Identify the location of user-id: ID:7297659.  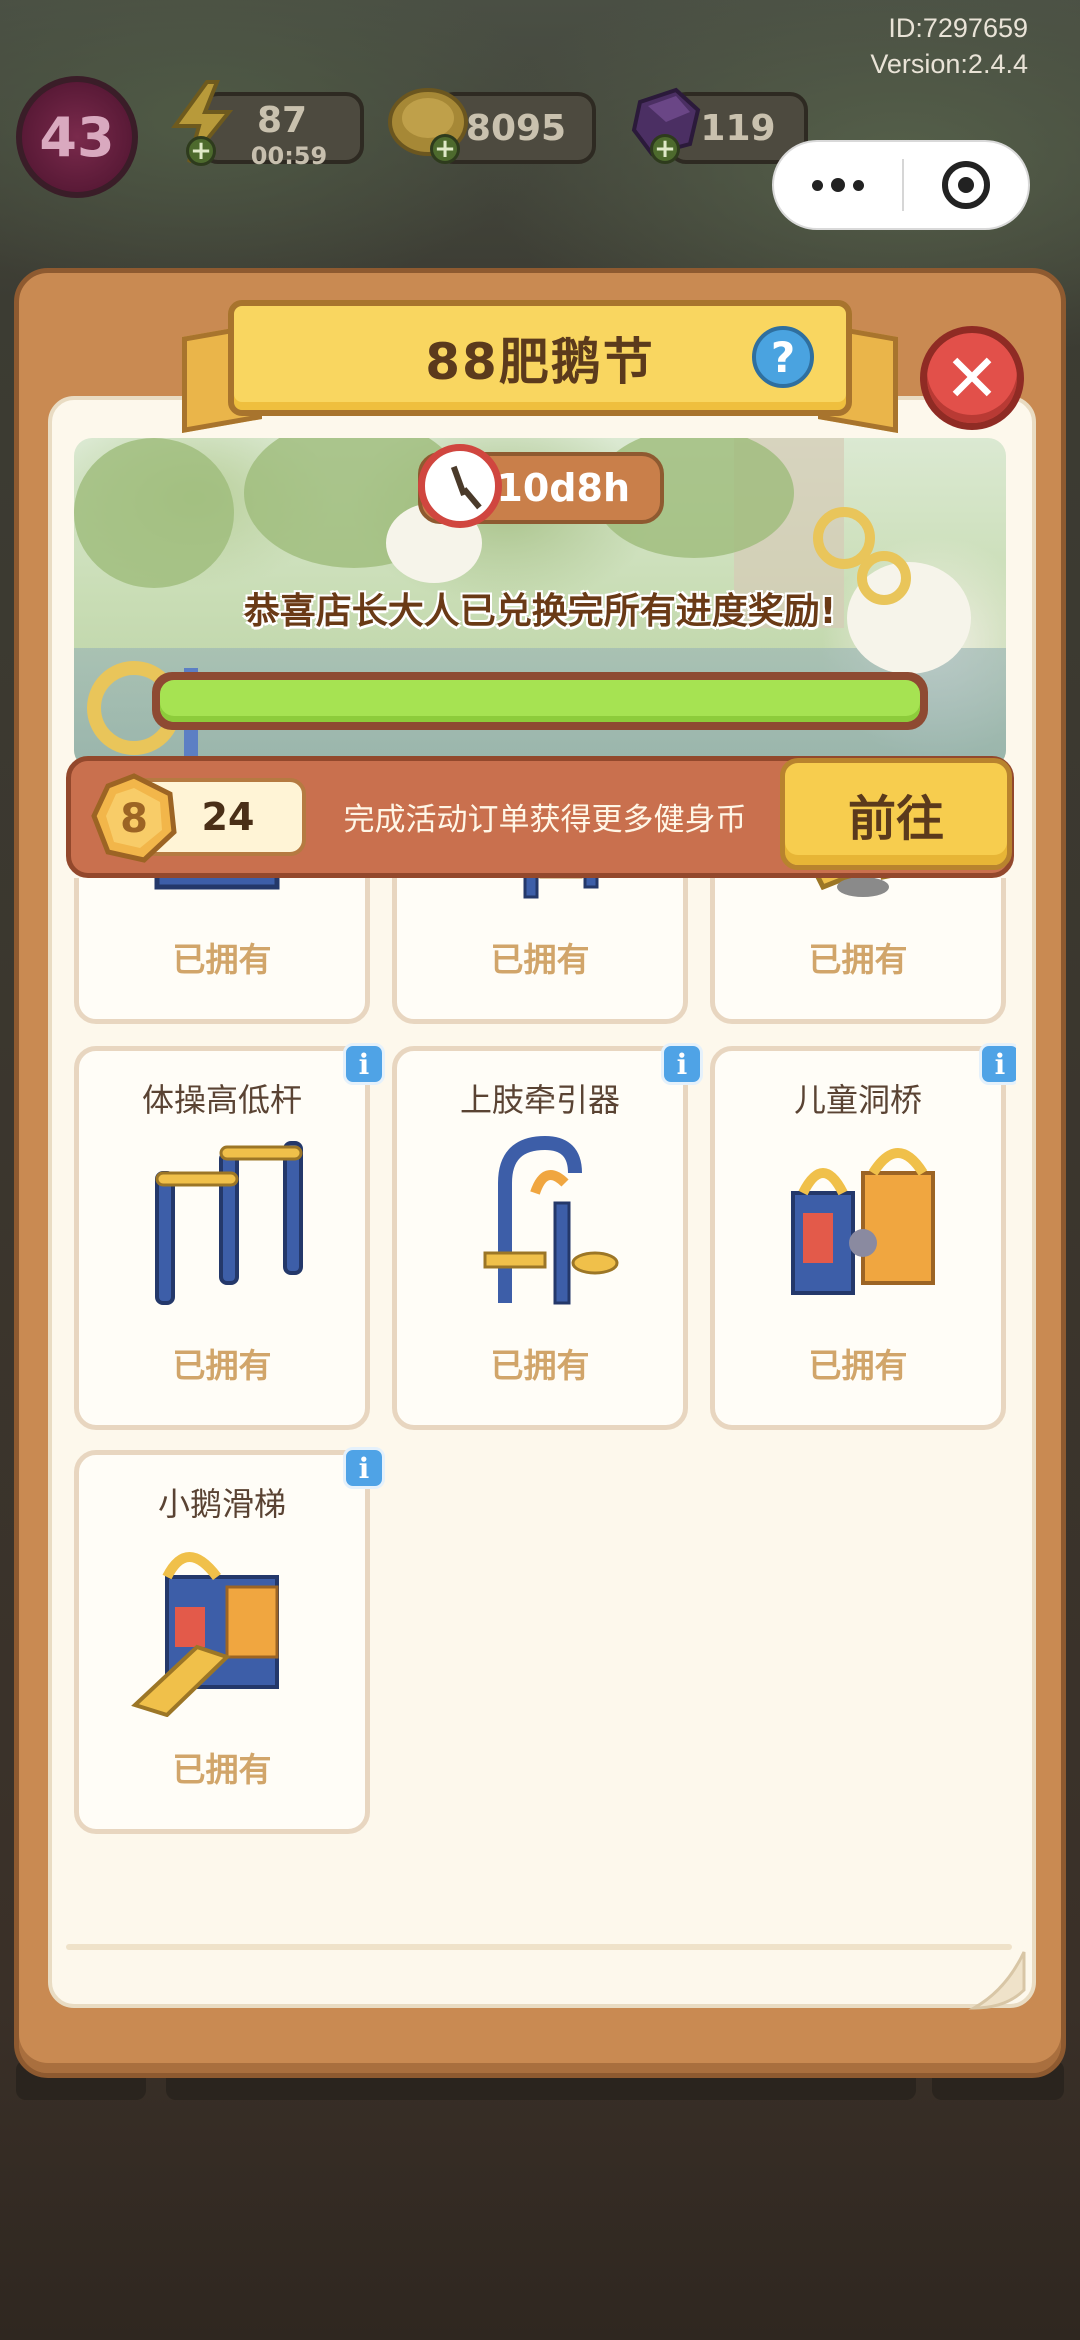
(958, 28).